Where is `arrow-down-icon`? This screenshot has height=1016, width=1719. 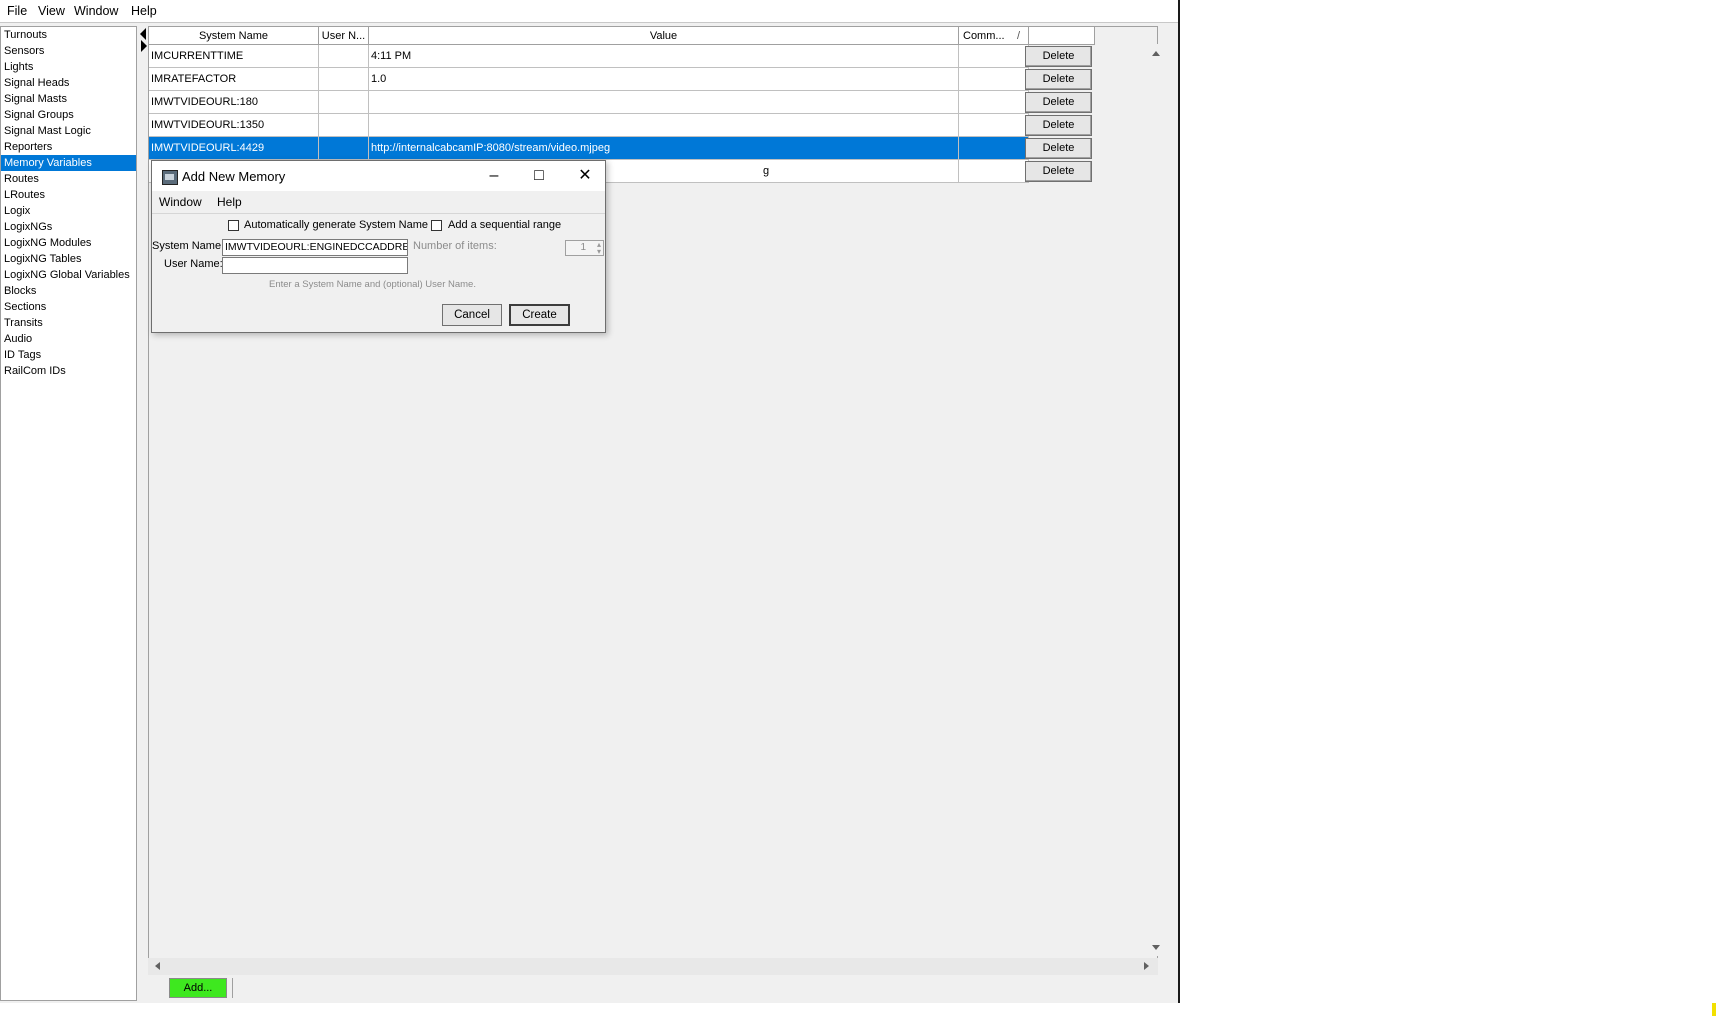
arrow-down-icon is located at coordinates (1156, 947).